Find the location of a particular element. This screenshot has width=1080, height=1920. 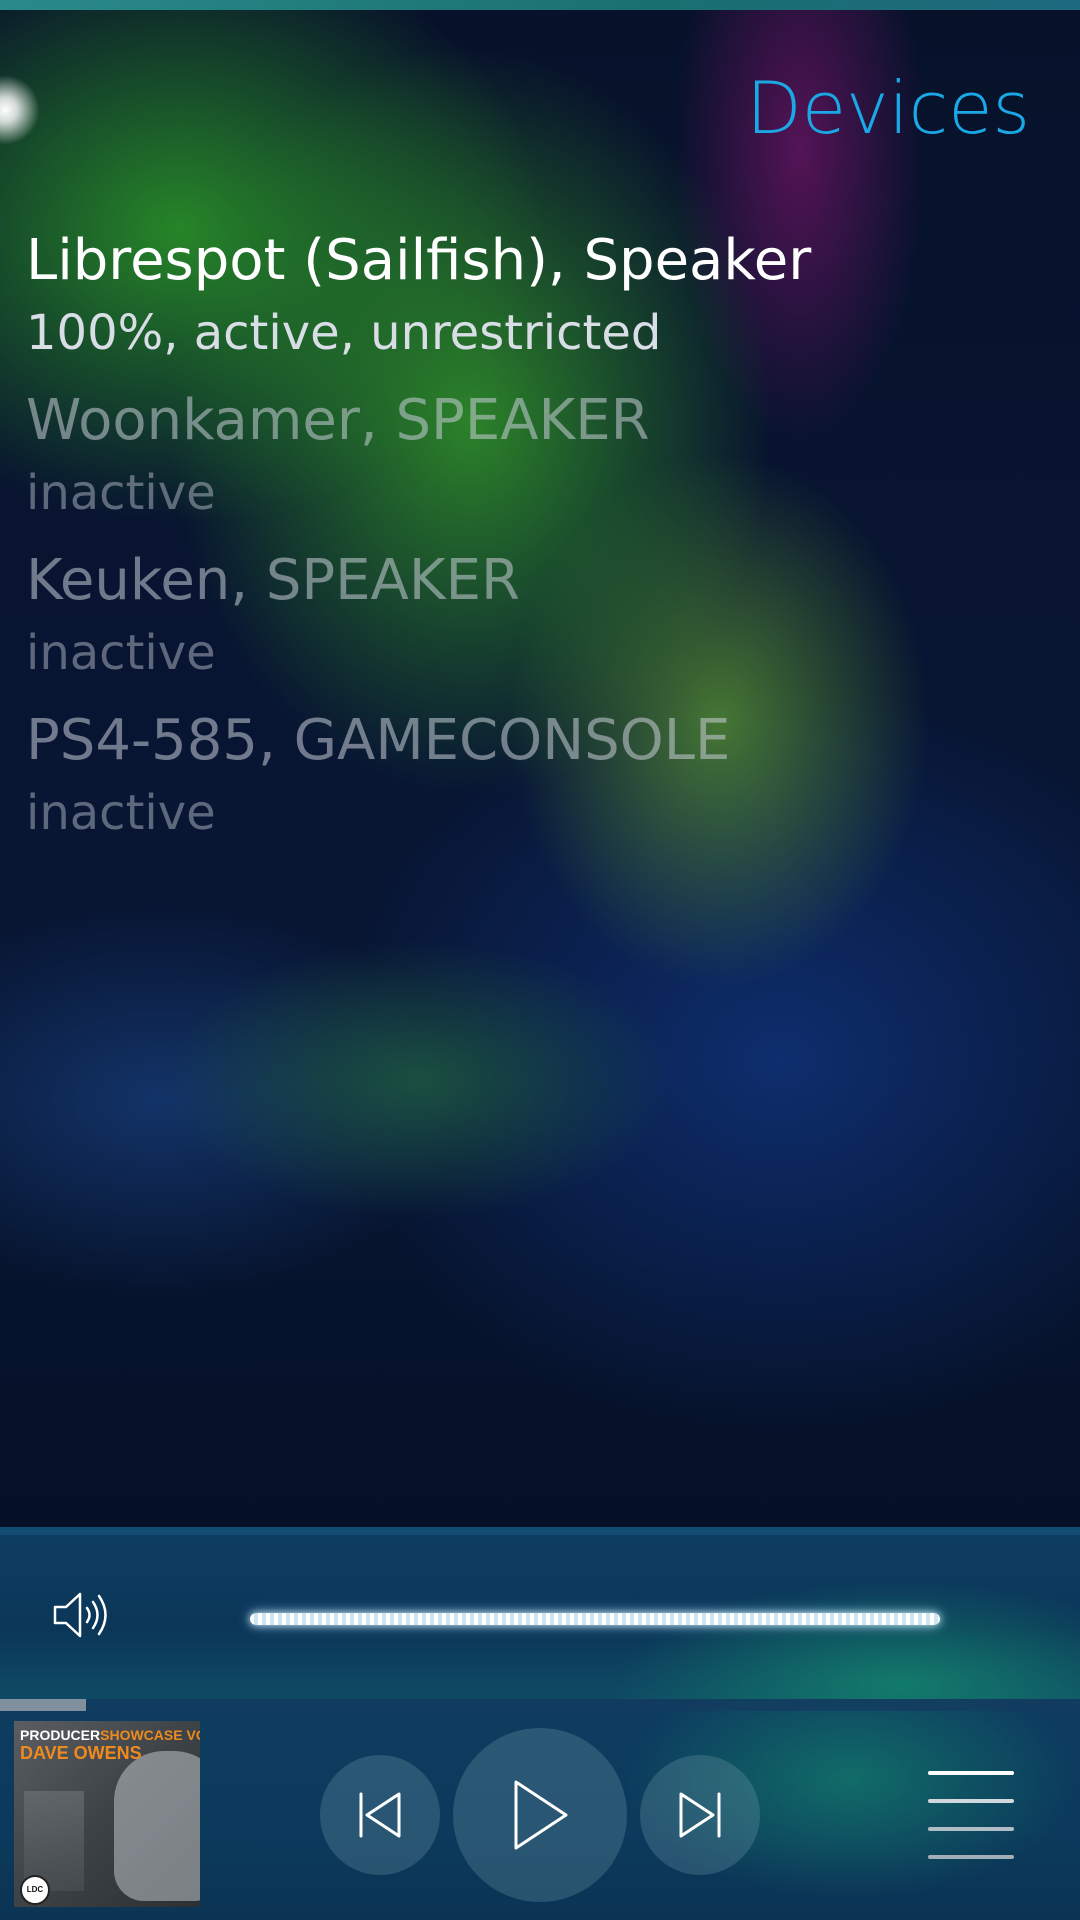

album-art-series-a: PRODUCER is located at coordinates (60, 1735).